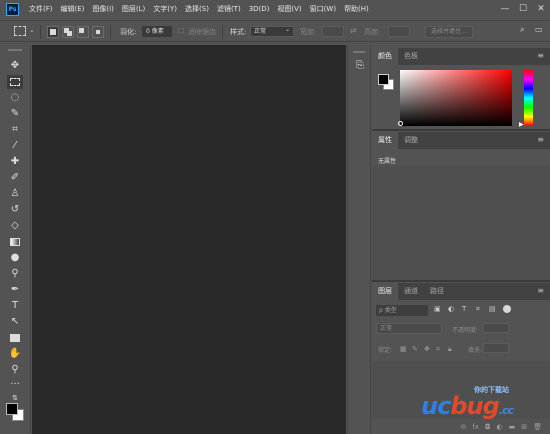 This screenshot has width=550, height=434. Describe the element at coordinates (438, 349) in the screenshot. I see `lock-artboard-icon: ⌗` at that location.